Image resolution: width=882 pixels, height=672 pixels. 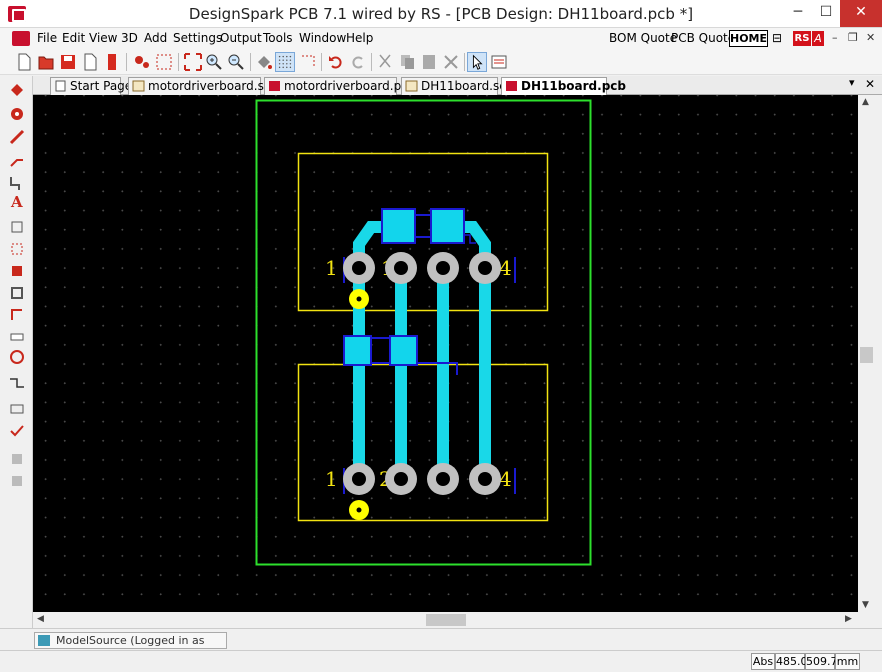 What do you see at coordinates (359, 38) in the screenshot?
I see `menu-help: Help` at bounding box center [359, 38].